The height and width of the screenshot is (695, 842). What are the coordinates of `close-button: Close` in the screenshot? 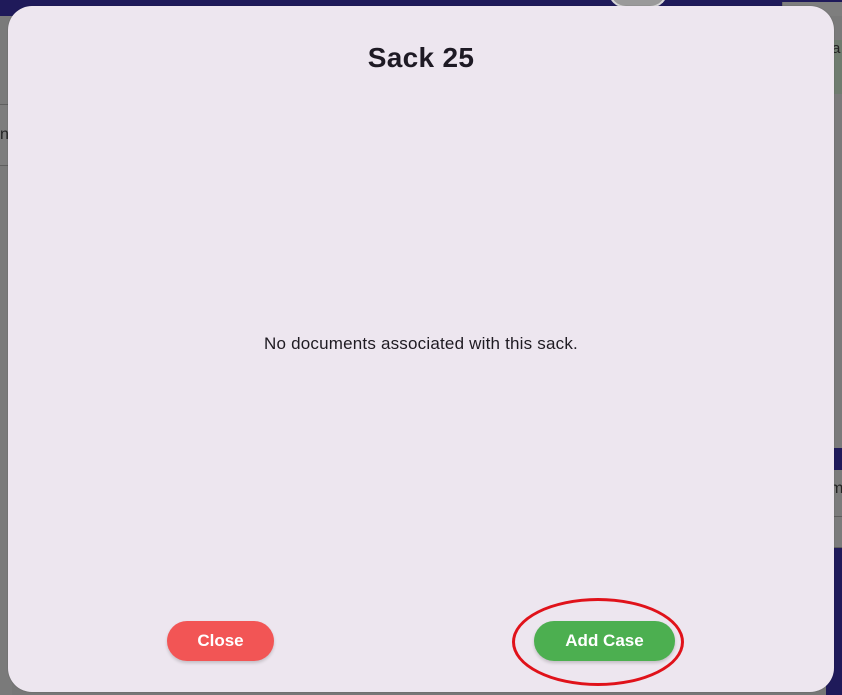 It's located at (220, 641).